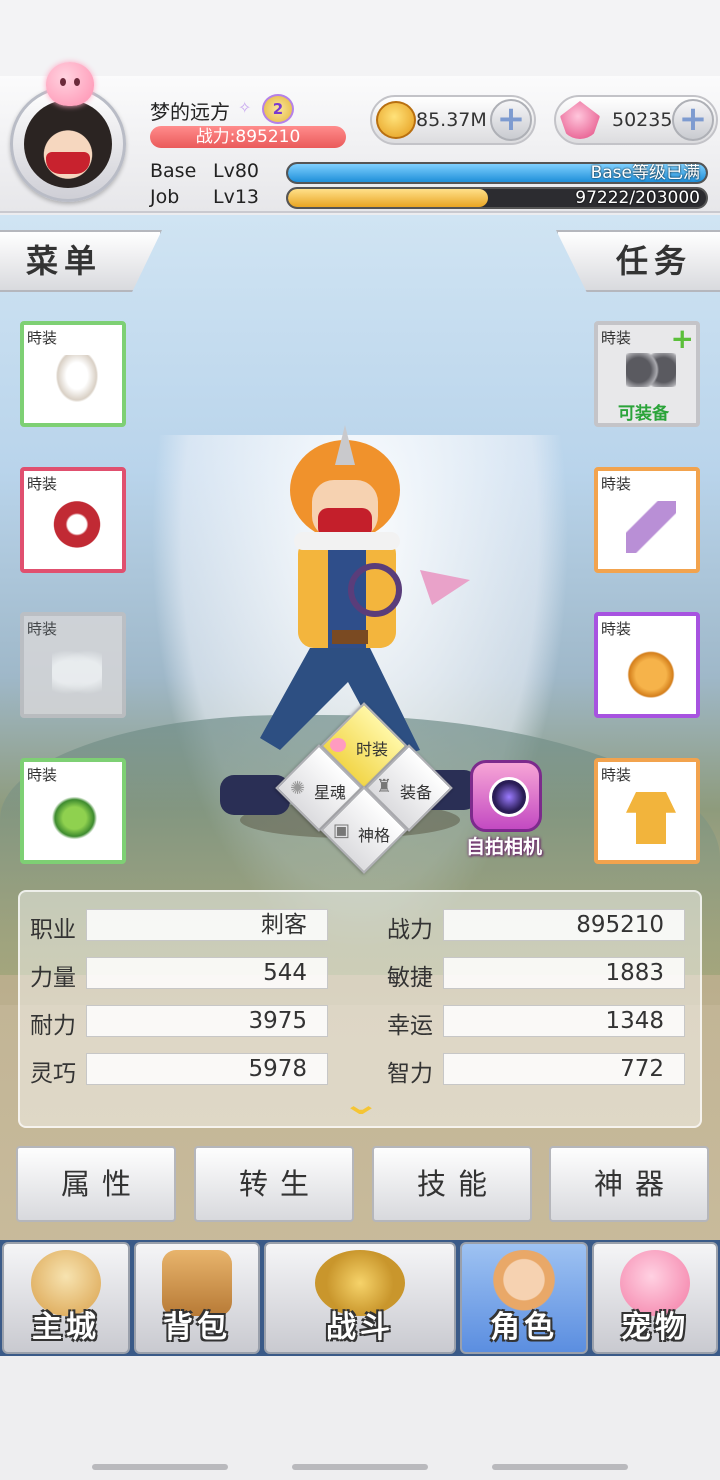 Image resolution: width=720 pixels, height=1480 pixels. What do you see at coordinates (53, 978) in the screenshot?
I see `stat-str-label: 力量` at bounding box center [53, 978].